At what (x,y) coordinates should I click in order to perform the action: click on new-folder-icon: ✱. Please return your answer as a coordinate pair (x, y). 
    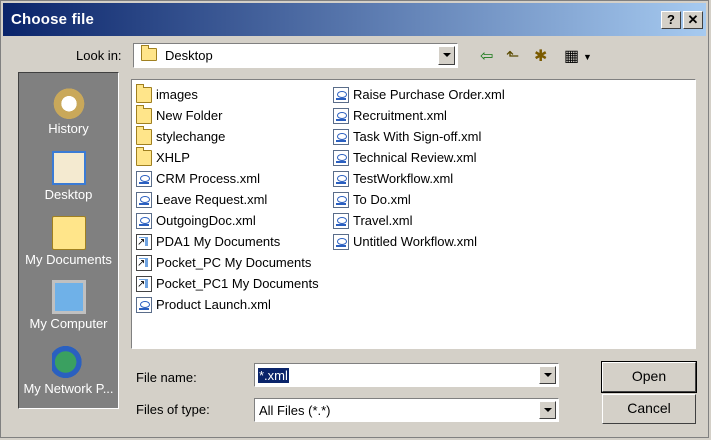
    Looking at the image, I should click on (540, 57).